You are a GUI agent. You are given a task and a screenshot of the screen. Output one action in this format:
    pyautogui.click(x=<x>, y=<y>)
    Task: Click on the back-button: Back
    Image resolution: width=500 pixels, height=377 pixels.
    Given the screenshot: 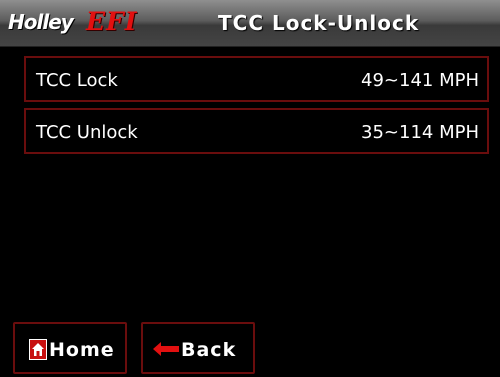 What is the action you would take?
    pyautogui.click(x=198, y=348)
    